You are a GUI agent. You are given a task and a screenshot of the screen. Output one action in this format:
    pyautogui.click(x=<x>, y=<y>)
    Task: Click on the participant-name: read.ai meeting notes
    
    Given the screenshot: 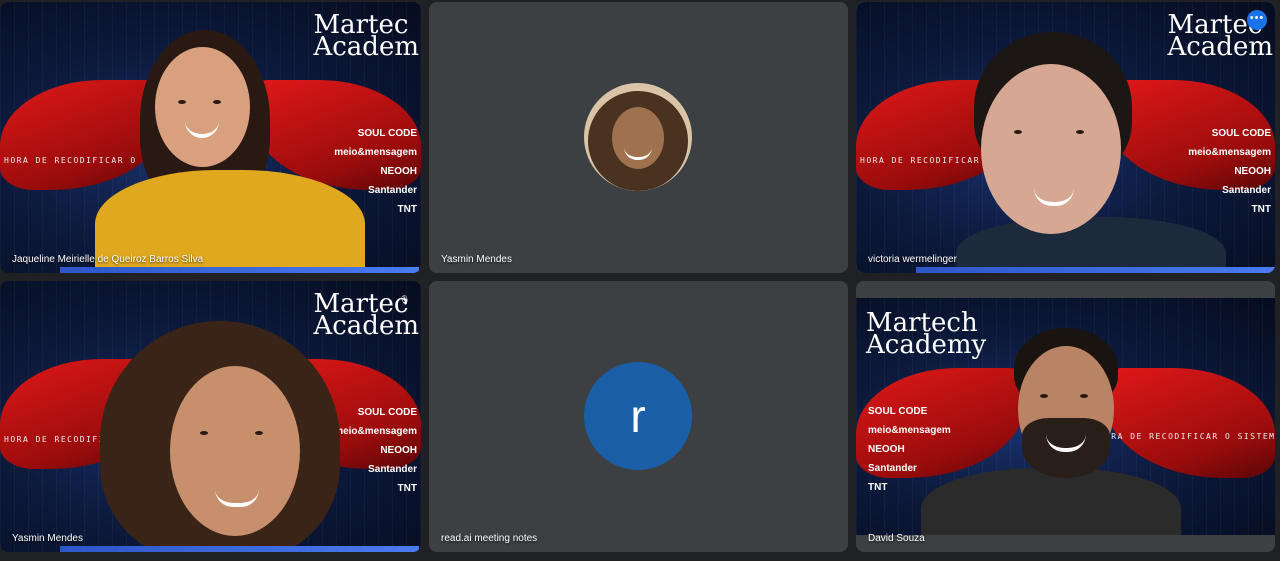 What is the action you would take?
    pyautogui.click(x=489, y=538)
    